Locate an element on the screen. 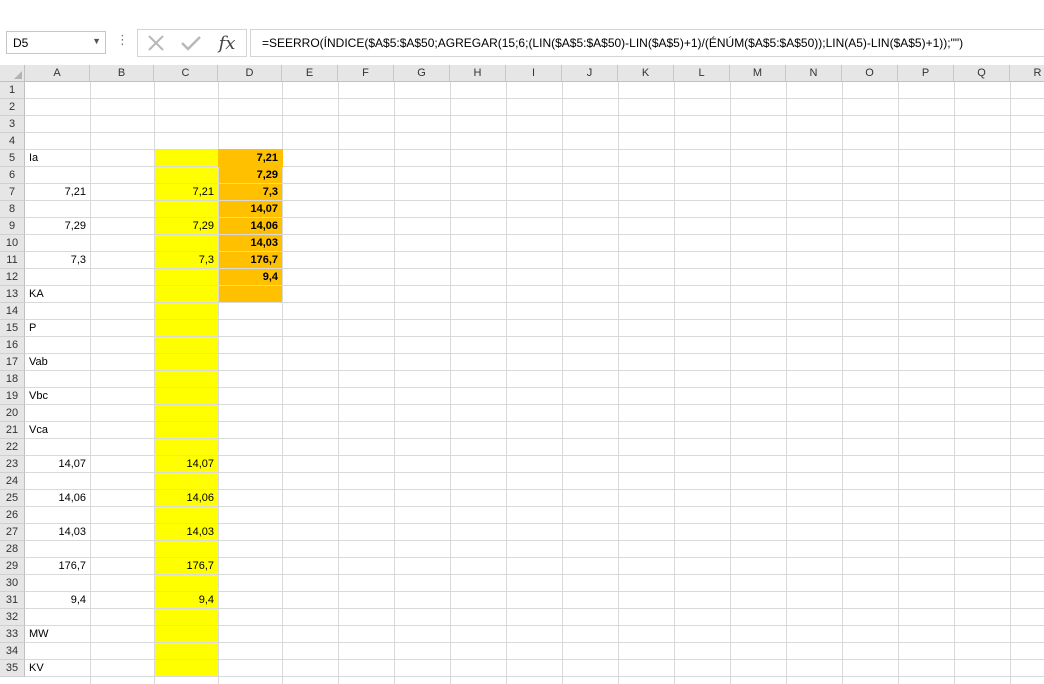 The width and height of the screenshot is (1044, 684). cell-d11: 176,7 is located at coordinates (250, 260).